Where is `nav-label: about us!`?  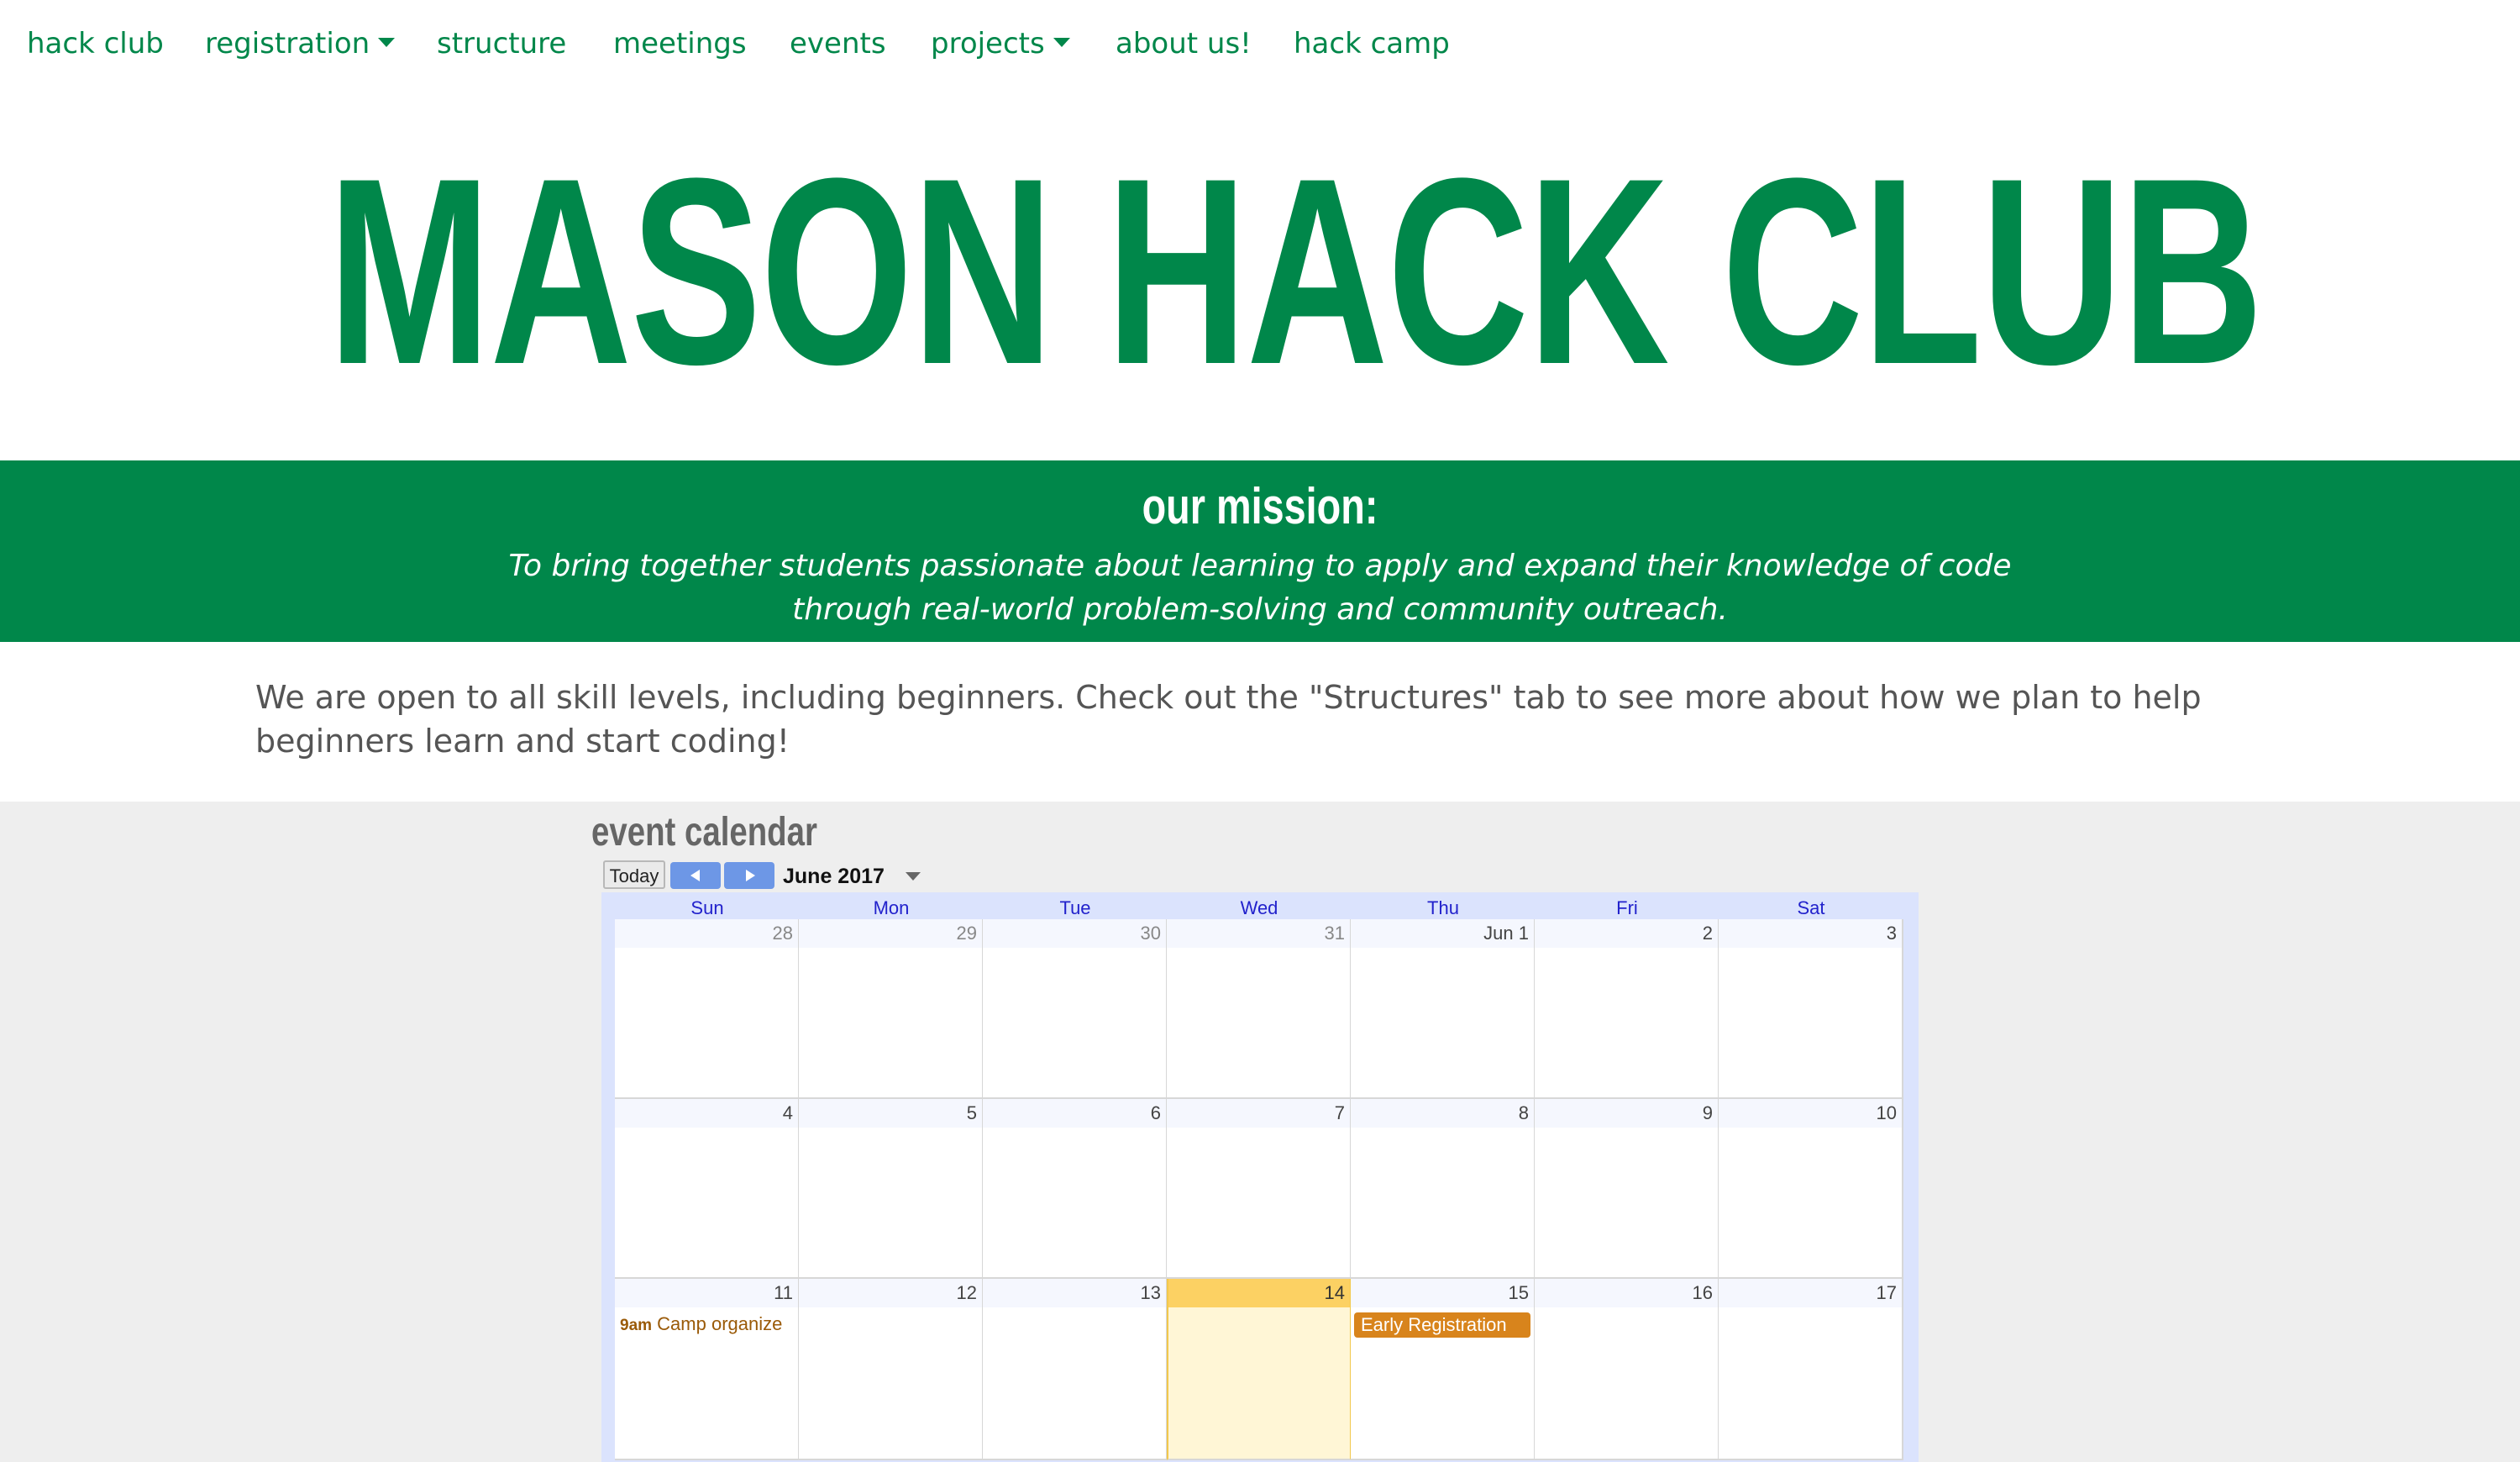 nav-label: about us! is located at coordinates (1184, 44).